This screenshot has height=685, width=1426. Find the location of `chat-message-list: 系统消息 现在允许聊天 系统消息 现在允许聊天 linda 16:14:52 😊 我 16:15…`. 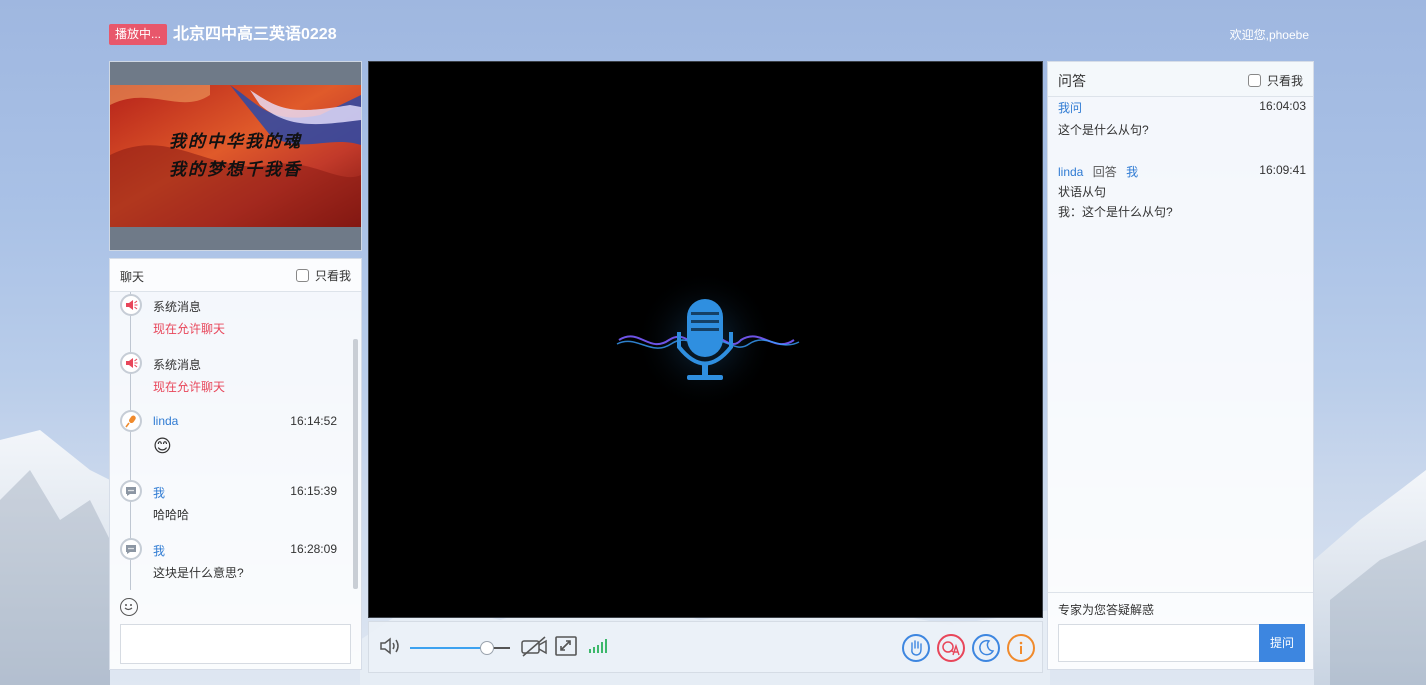

chat-message-list: 系统消息 现在允许聊天 系统消息 现在允许聊天 linda 16:14:52 😊 我 16:15… is located at coordinates (230, 441).